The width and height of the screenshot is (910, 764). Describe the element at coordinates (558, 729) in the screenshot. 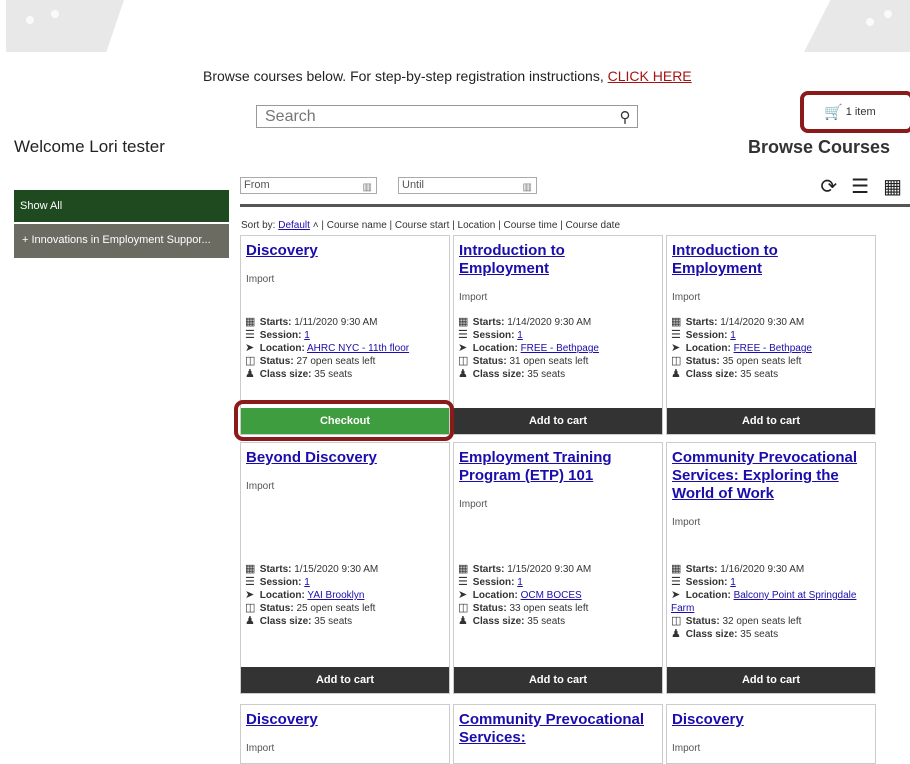

I see `course-title-link: Community Prevocational Services:` at that location.